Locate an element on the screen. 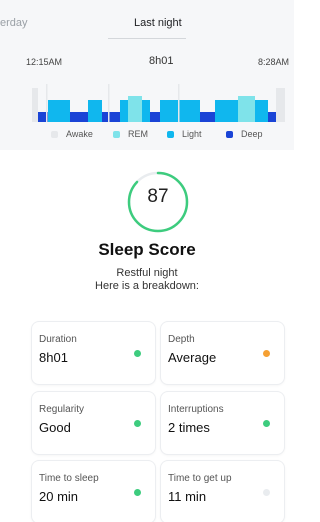 The width and height of the screenshot is (320, 522). score-title: Sleep Score is located at coordinates (147, 249).